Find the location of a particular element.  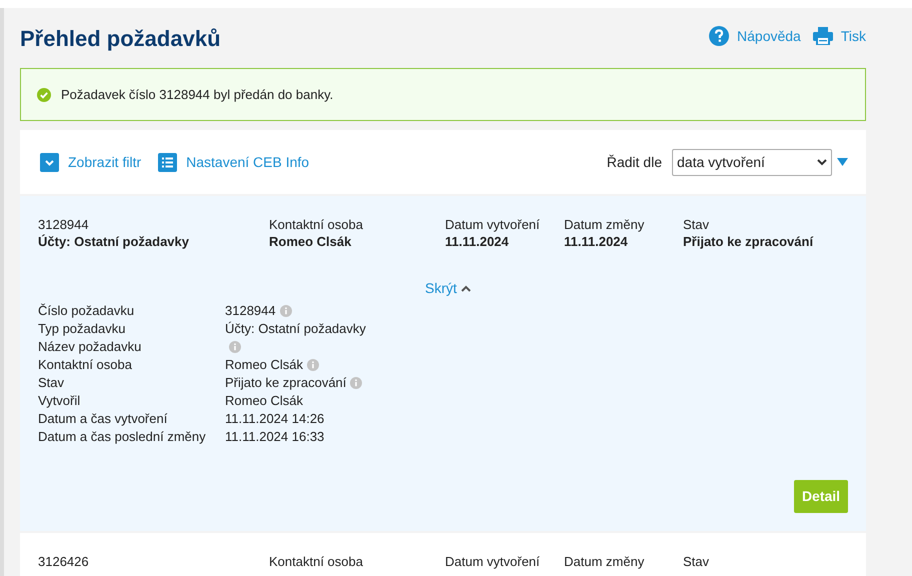

detail-value: 11.11.2024 16:33 is located at coordinates (274, 437).